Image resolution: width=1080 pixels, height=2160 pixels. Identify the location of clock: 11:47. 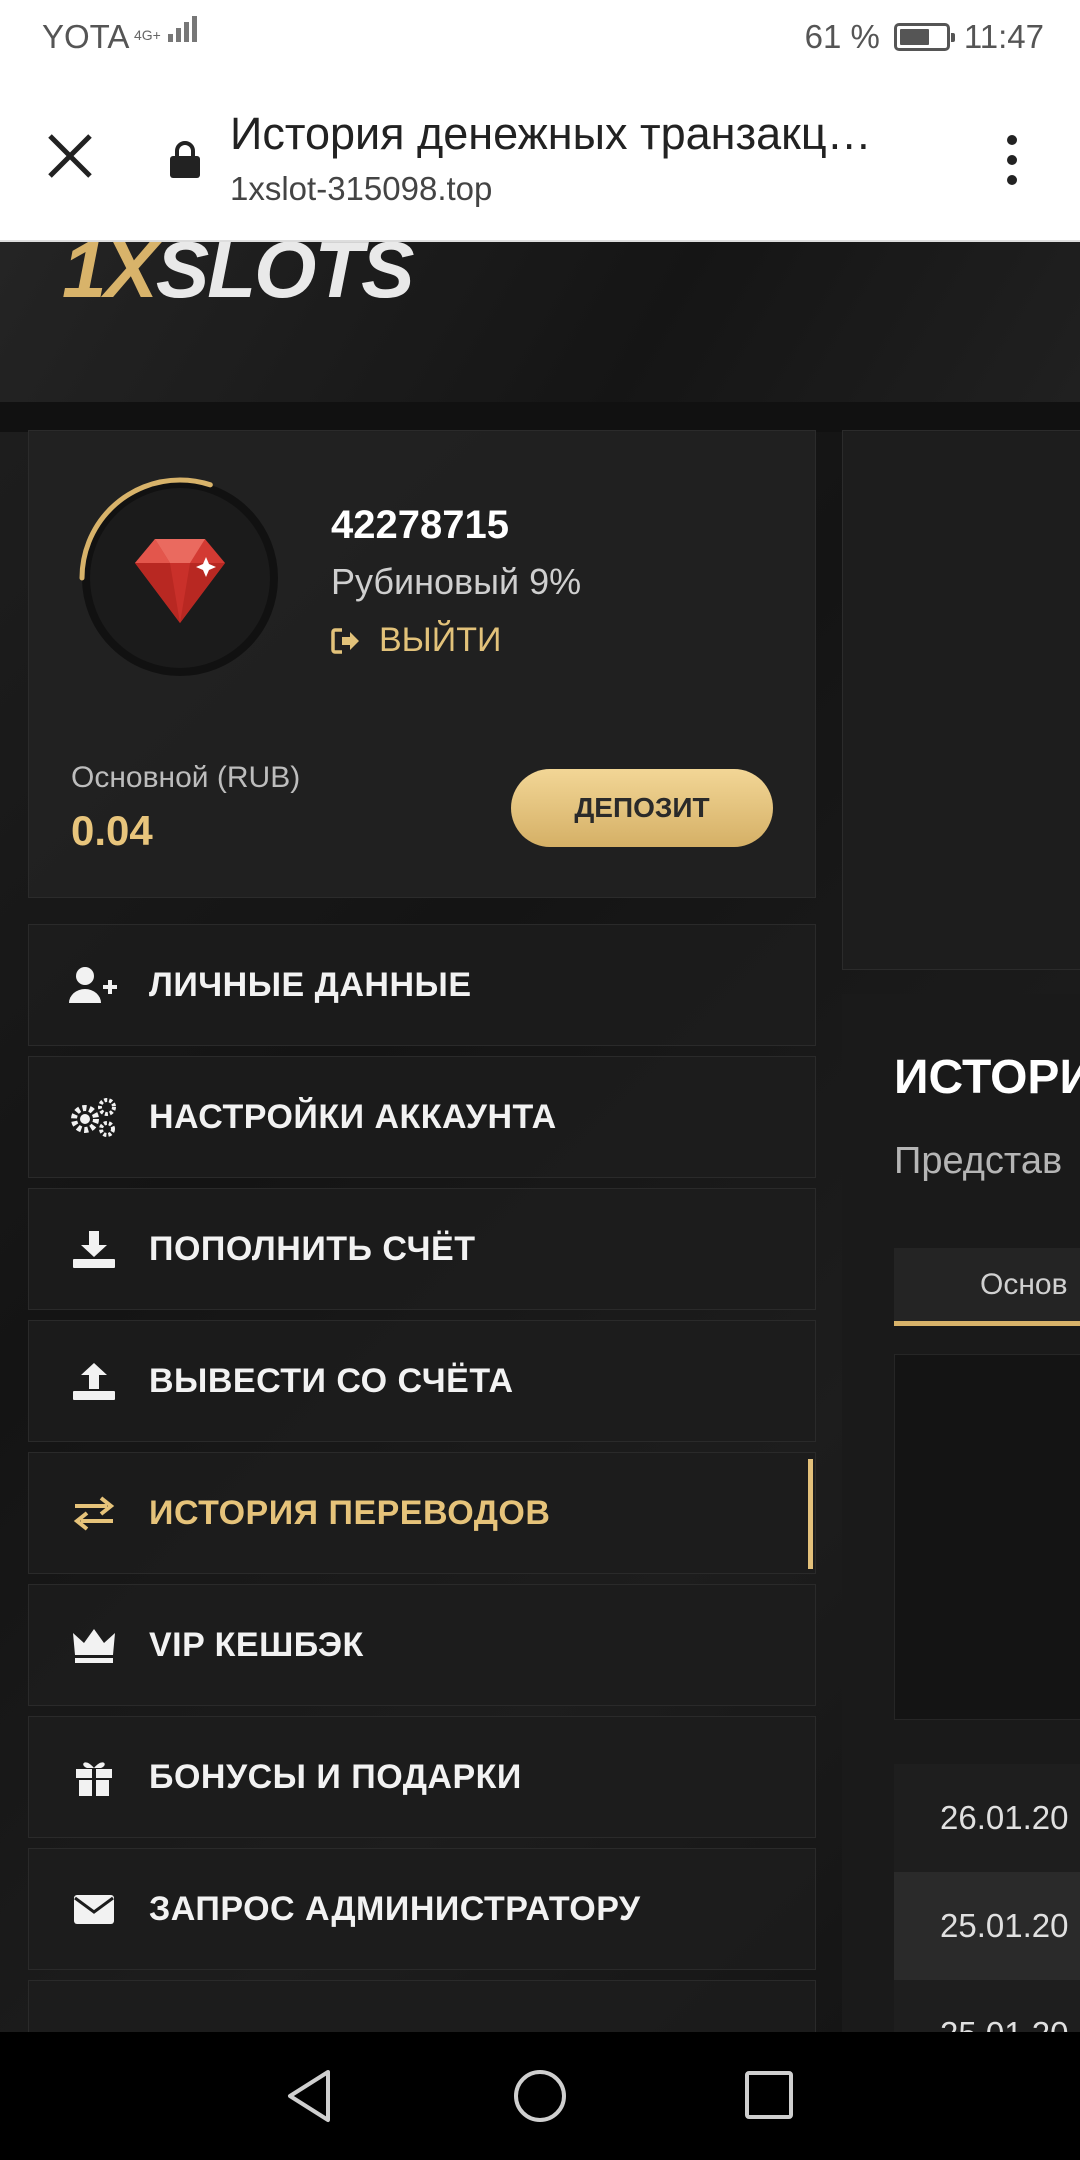
(1003, 36).